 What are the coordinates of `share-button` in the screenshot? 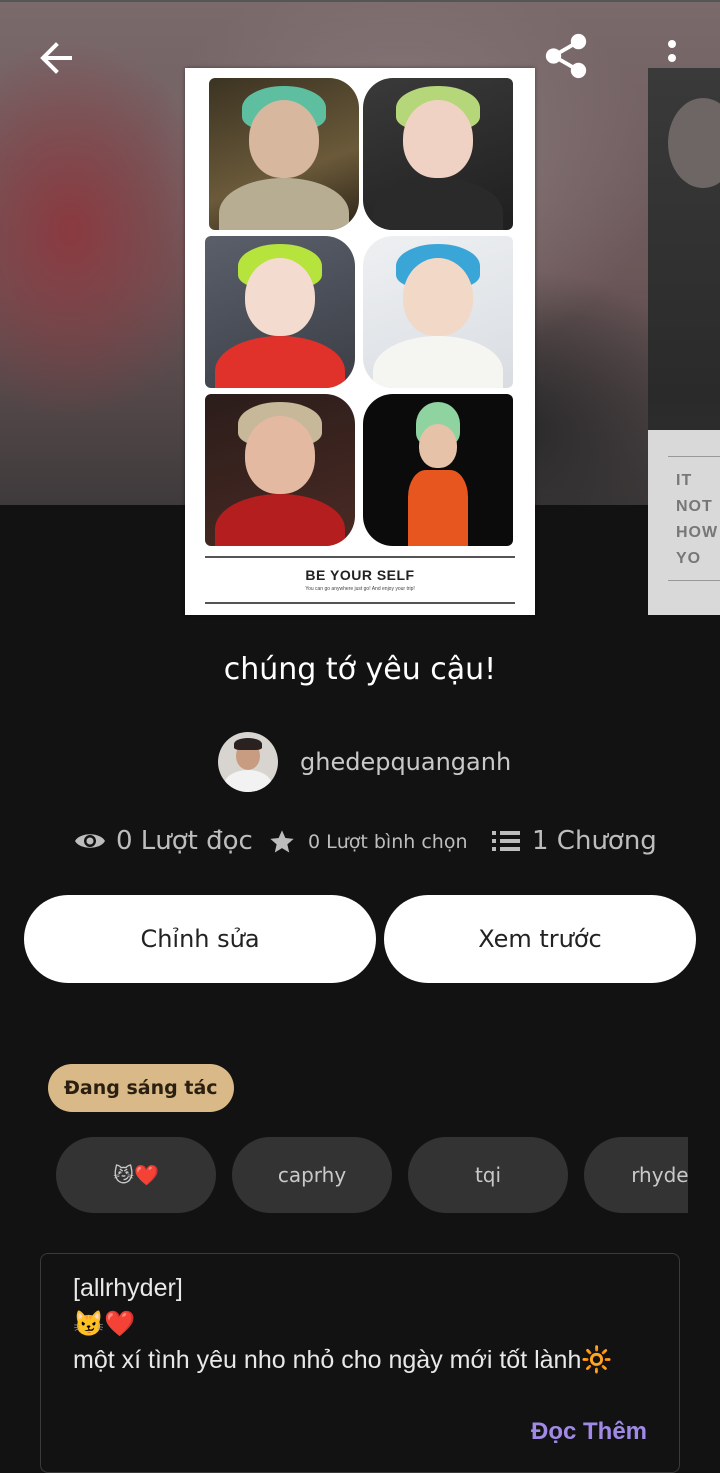 It's located at (566, 56).